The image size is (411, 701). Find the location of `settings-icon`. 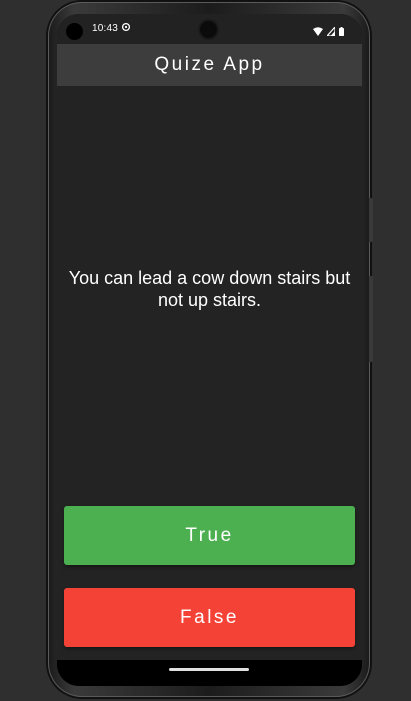

settings-icon is located at coordinates (126, 28).